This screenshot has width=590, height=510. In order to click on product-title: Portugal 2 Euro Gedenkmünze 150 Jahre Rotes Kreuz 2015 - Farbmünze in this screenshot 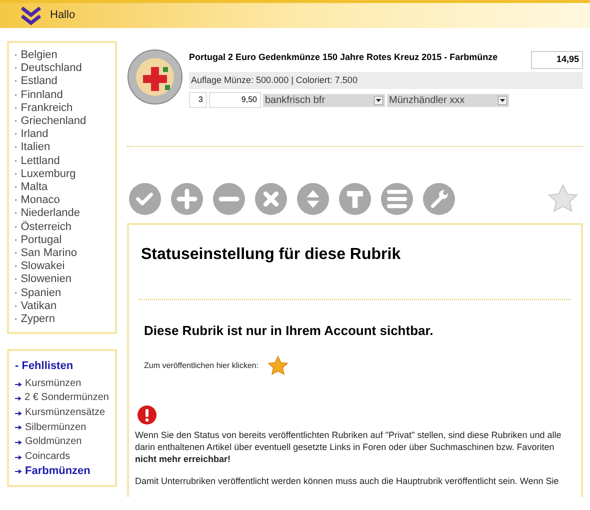, I will do `click(343, 57)`.